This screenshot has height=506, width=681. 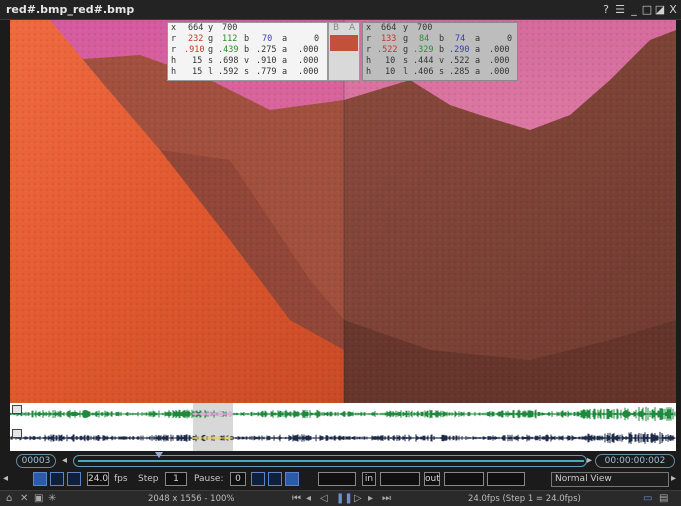 What do you see at coordinates (148, 479) in the screenshot?
I see `step-label: Step` at bounding box center [148, 479].